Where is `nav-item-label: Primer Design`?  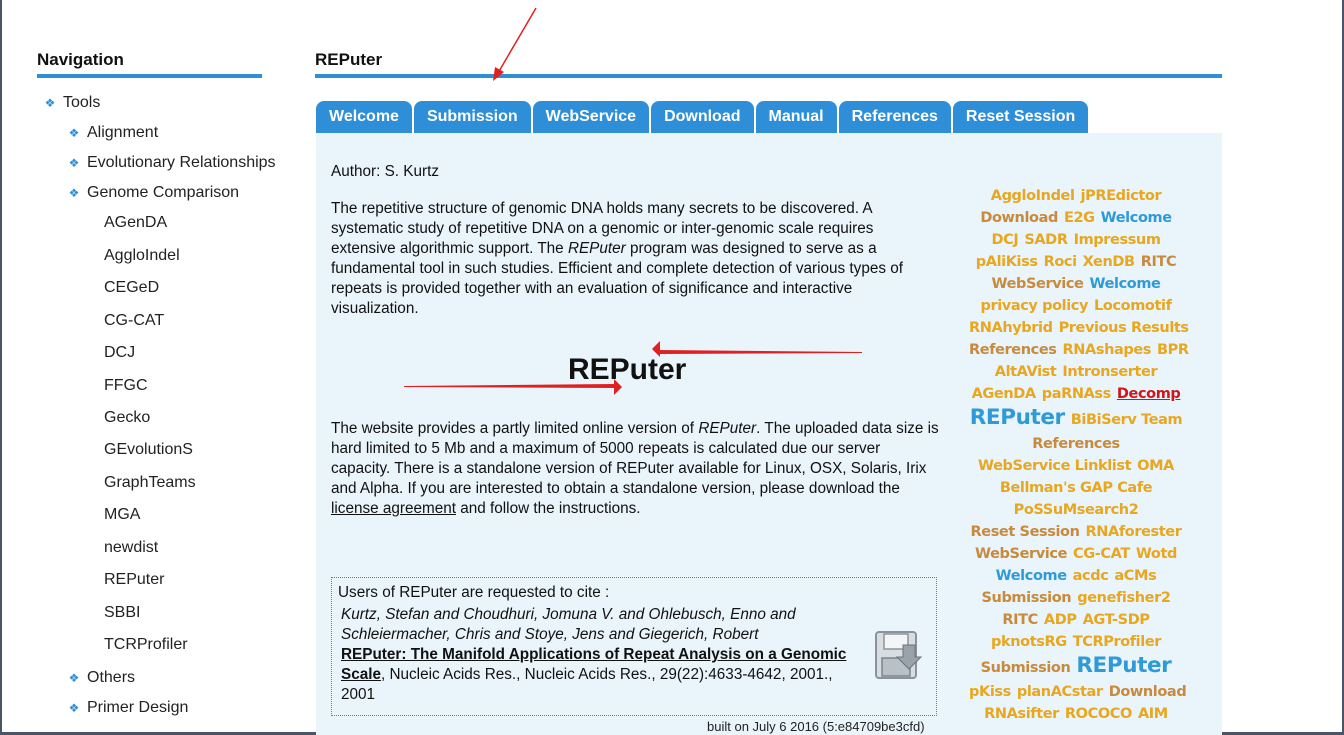 nav-item-label: Primer Design is located at coordinates (138, 707).